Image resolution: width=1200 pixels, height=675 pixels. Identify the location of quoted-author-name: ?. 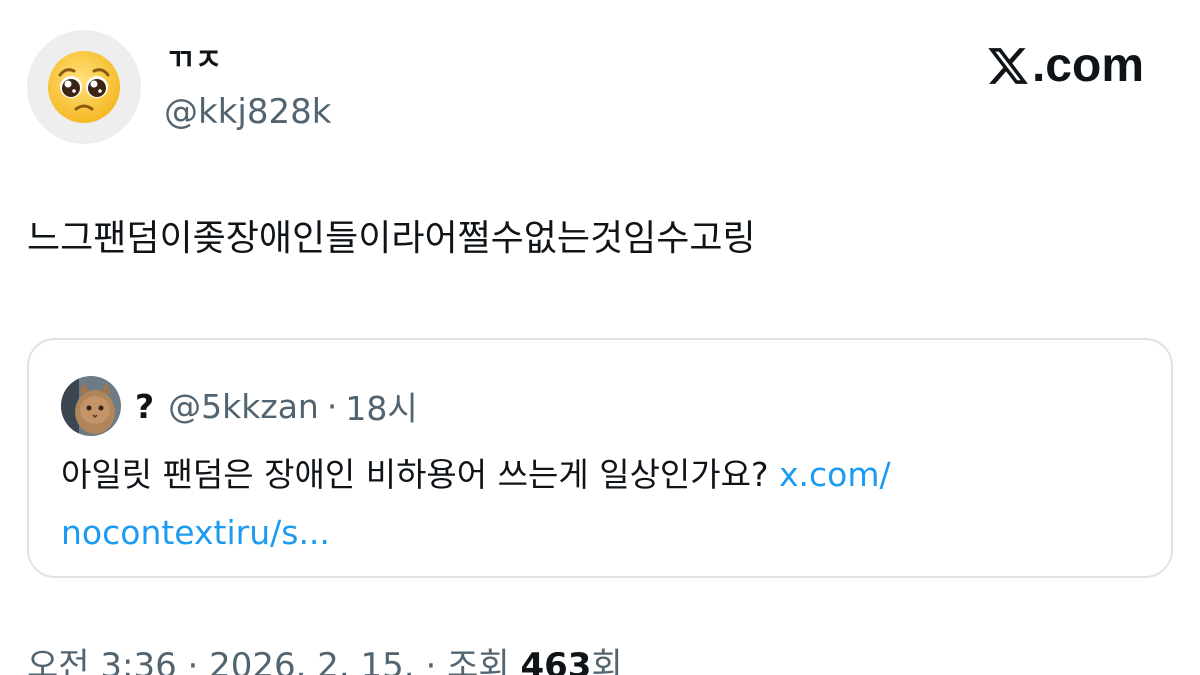
(144, 406).